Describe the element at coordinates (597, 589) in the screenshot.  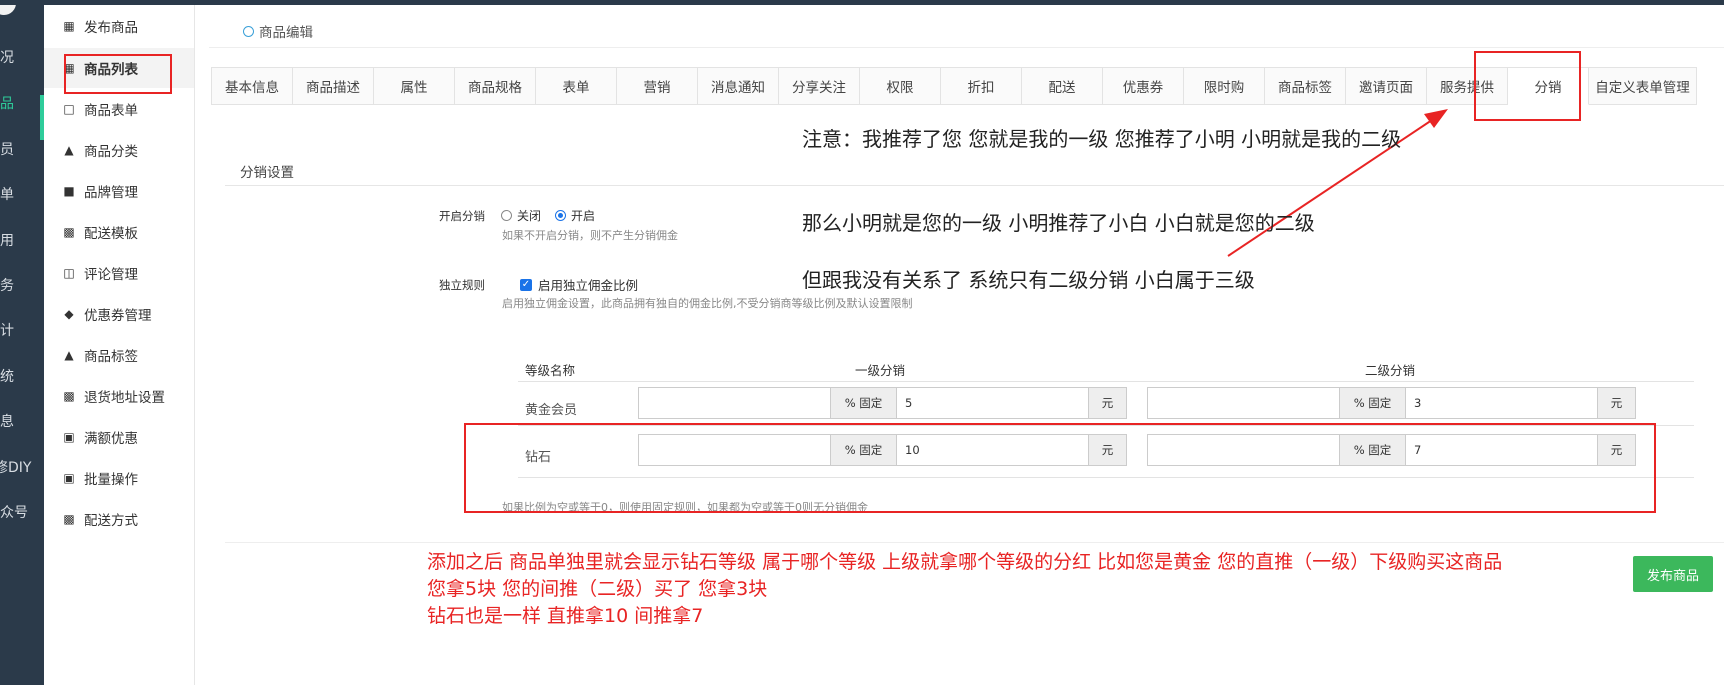
I see `red-note-line-2: 您拿5块 您的间推（二级）买了 您拿3块` at that location.